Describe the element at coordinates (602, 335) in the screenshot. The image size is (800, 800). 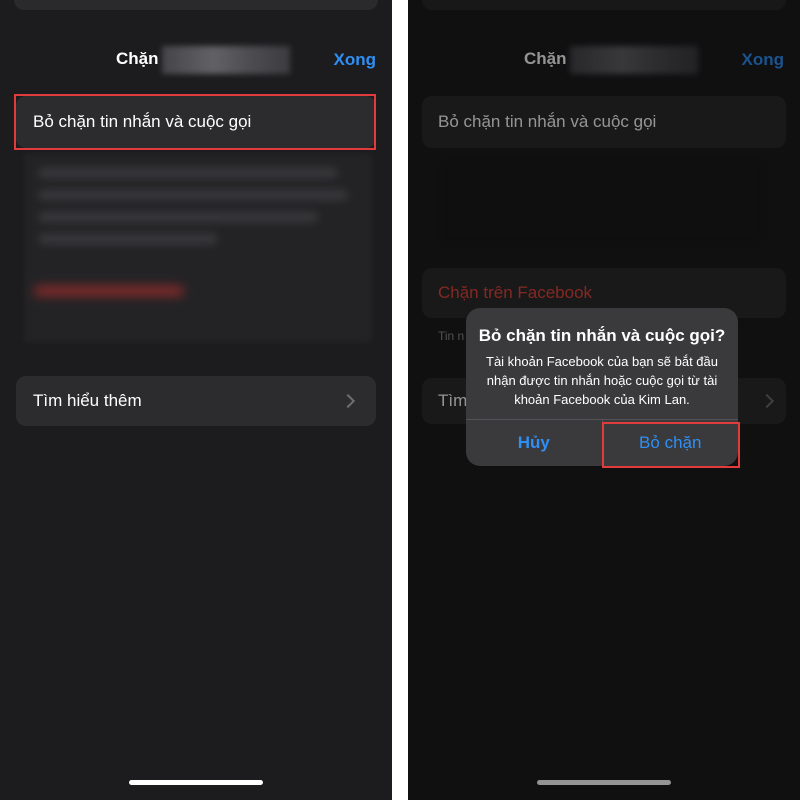
I see `alert-title: Bỏ chặn tin nhắn và cuộc gọi?` at that location.